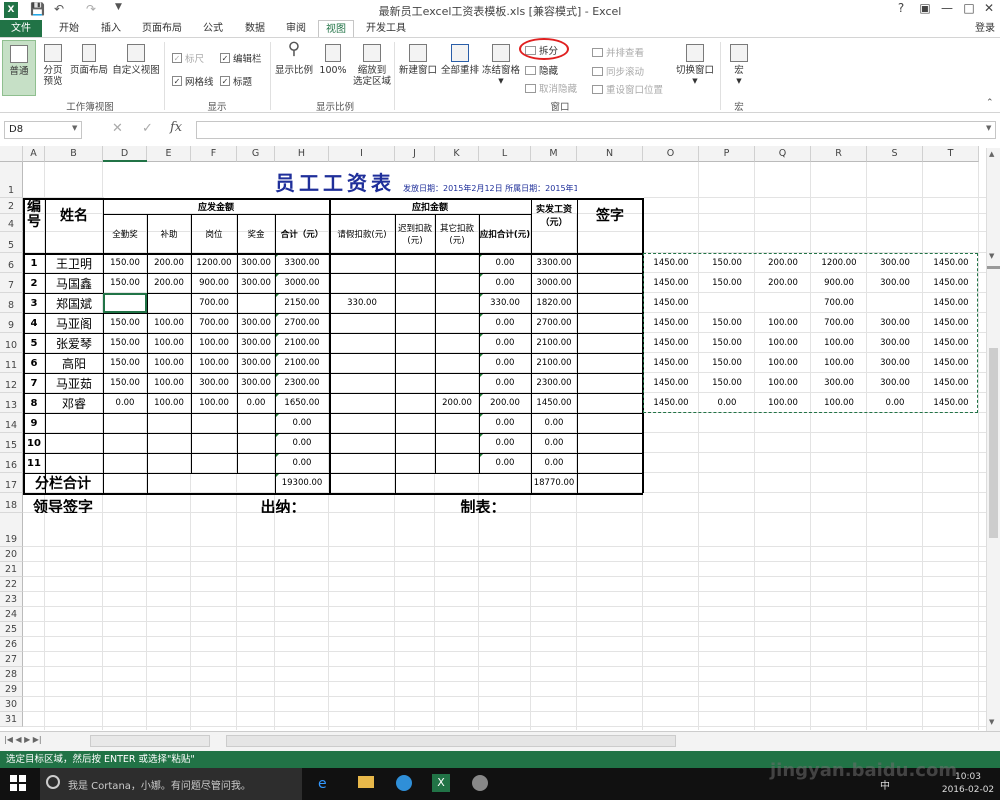 This screenshot has width=1000, height=800. I want to click on side-by-side-button: 并排查看, so click(618, 52).